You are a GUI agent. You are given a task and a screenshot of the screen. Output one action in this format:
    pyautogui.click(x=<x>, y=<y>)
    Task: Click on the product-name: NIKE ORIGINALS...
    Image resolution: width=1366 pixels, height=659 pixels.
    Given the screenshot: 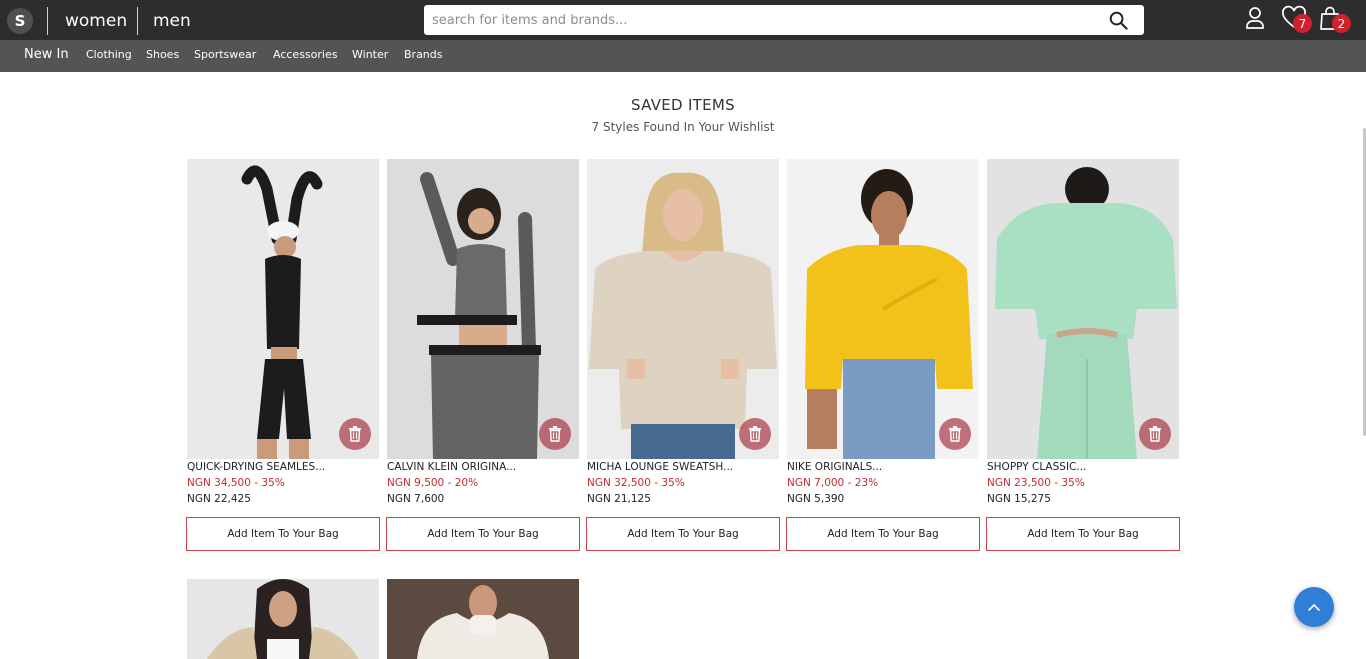 What is the action you would take?
    pyautogui.click(x=883, y=469)
    